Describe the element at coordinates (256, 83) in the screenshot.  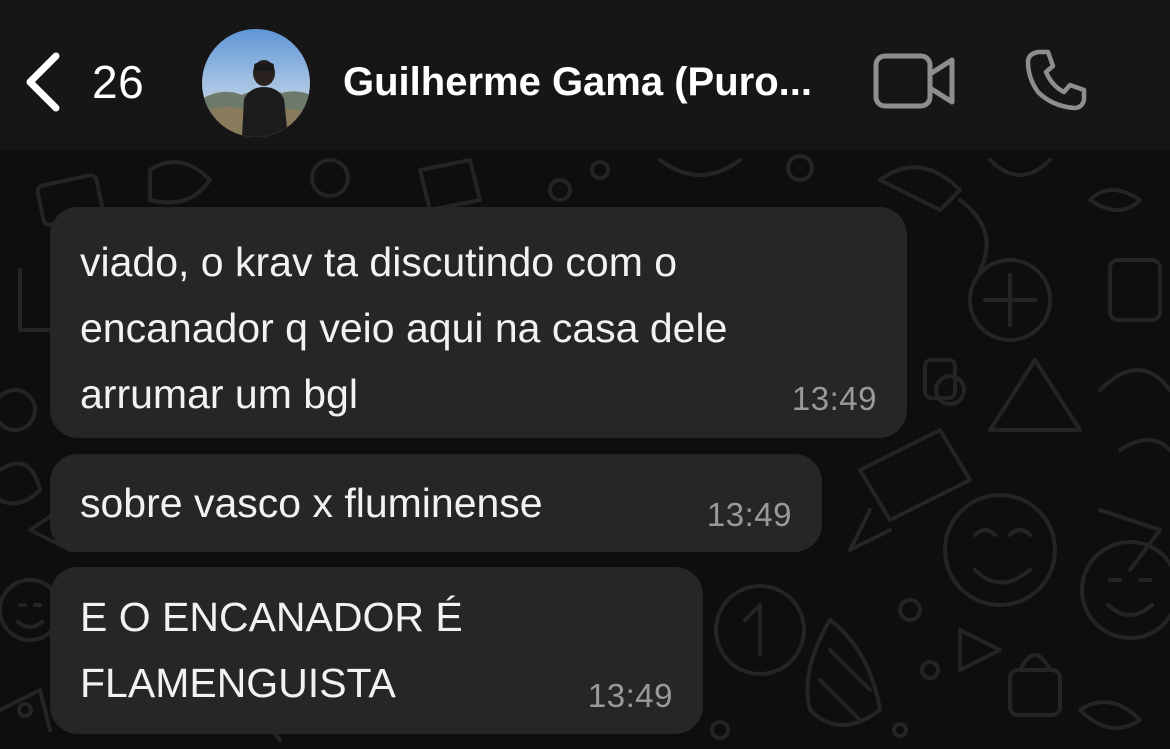
I see `avatar` at that location.